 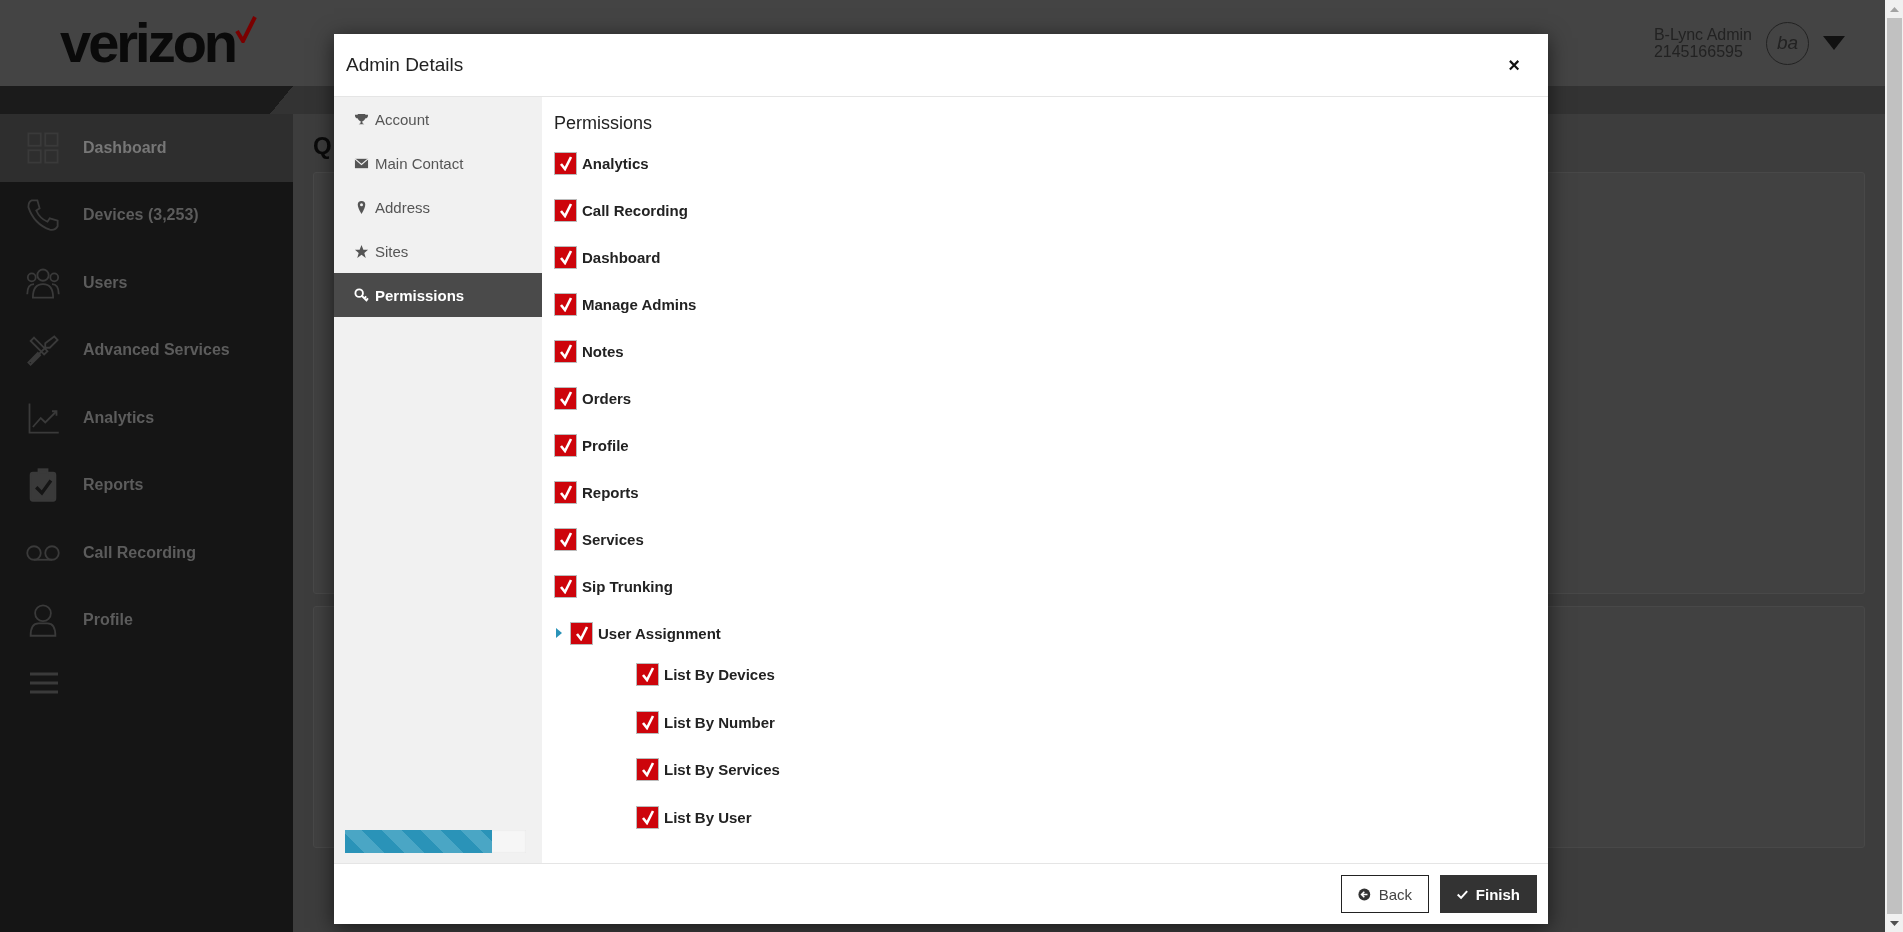 What do you see at coordinates (719, 722) in the screenshot?
I see `permission-label: List By Number` at bounding box center [719, 722].